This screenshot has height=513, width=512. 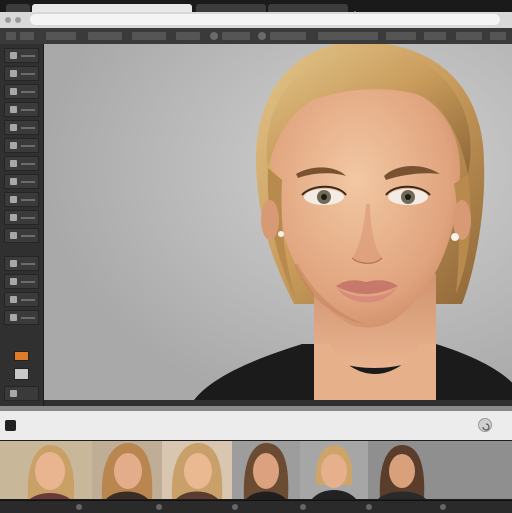 What do you see at coordinates (13, 109) in the screenshot?
I see `crop-icon` at bounding box center [13, 109].